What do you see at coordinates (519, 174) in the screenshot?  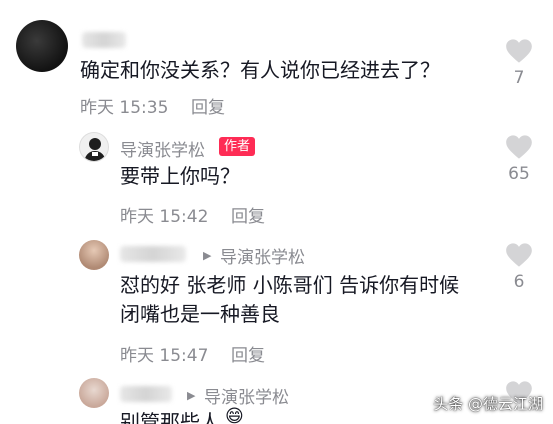 I see `like-count: 65` at bounding box center [519, 174].